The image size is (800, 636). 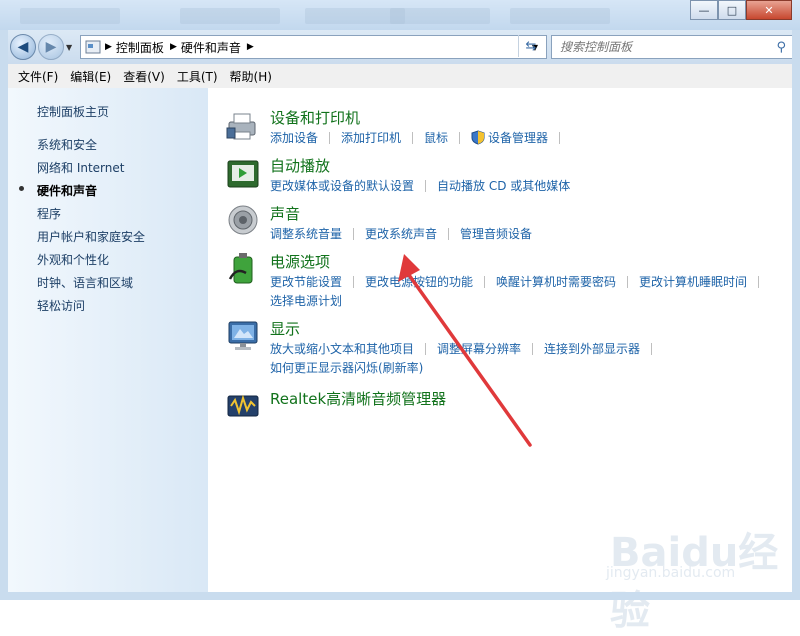 What do you see at coordinates (49, 213) in the screenshot?
I see `sidebar-item-programs: 程序` at bounding box center [49, 213].